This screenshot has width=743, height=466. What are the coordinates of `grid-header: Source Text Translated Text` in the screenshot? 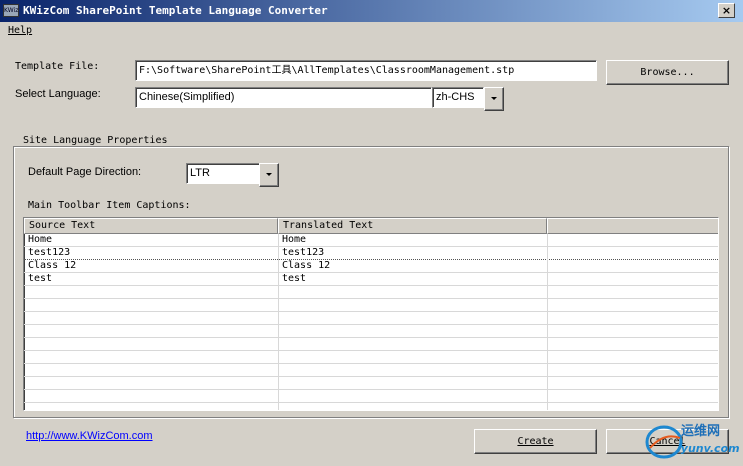 It's located at (371, 226).